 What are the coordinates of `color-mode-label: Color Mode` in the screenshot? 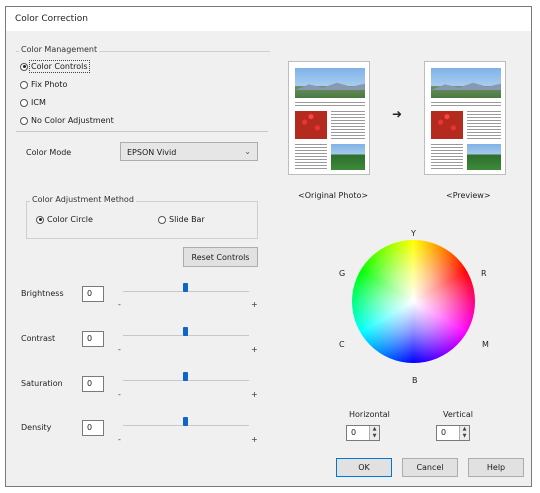 It's located at (49, 152).